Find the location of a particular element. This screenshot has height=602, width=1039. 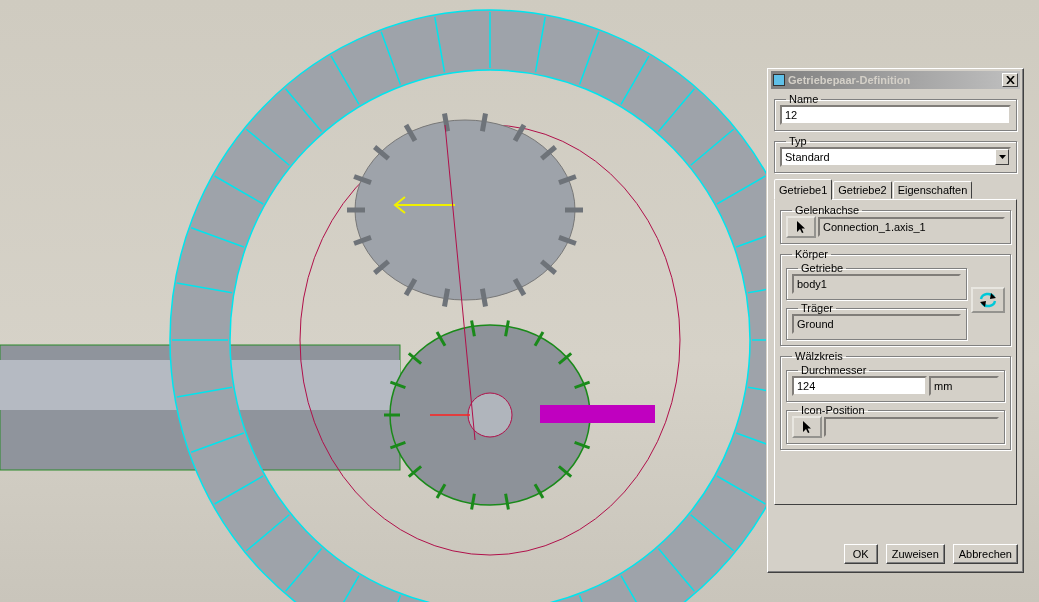

tab: Eigenschaften is located at coordinates (932, 190).